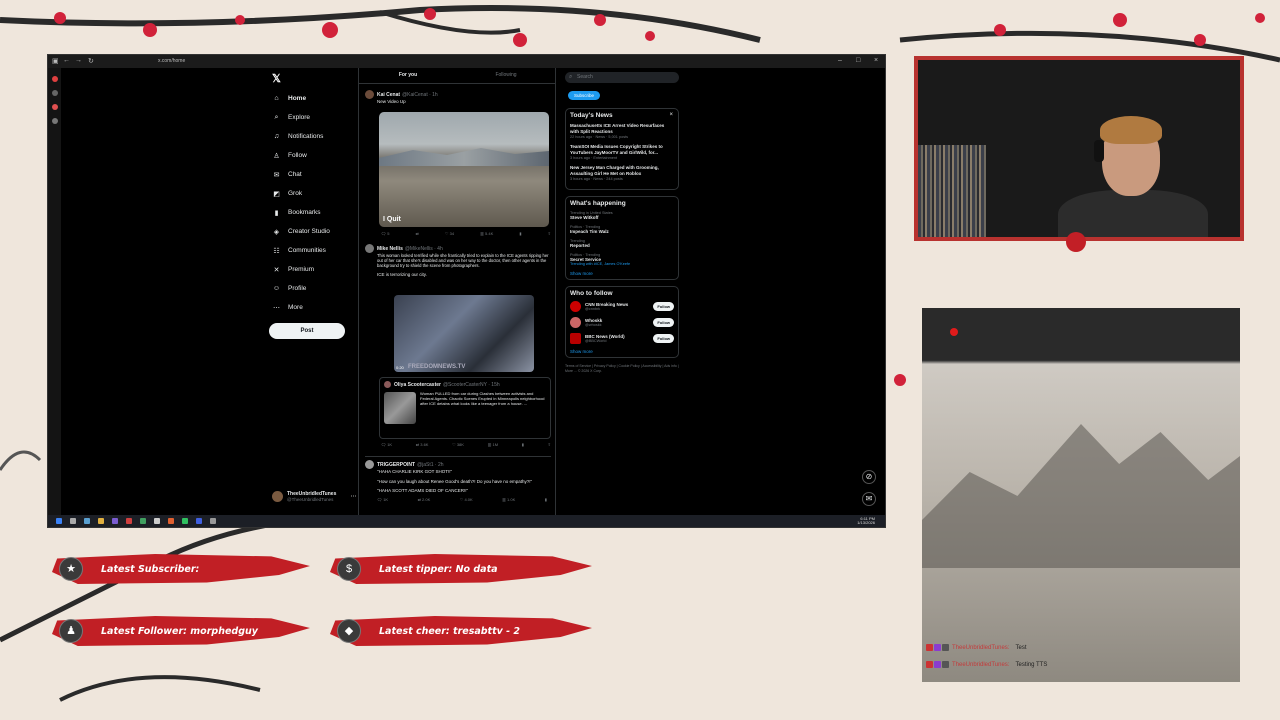 Image resolution: width=1280 pixels, height=720 pixels. I want to click on back-icon: ←, so click(66, 60).